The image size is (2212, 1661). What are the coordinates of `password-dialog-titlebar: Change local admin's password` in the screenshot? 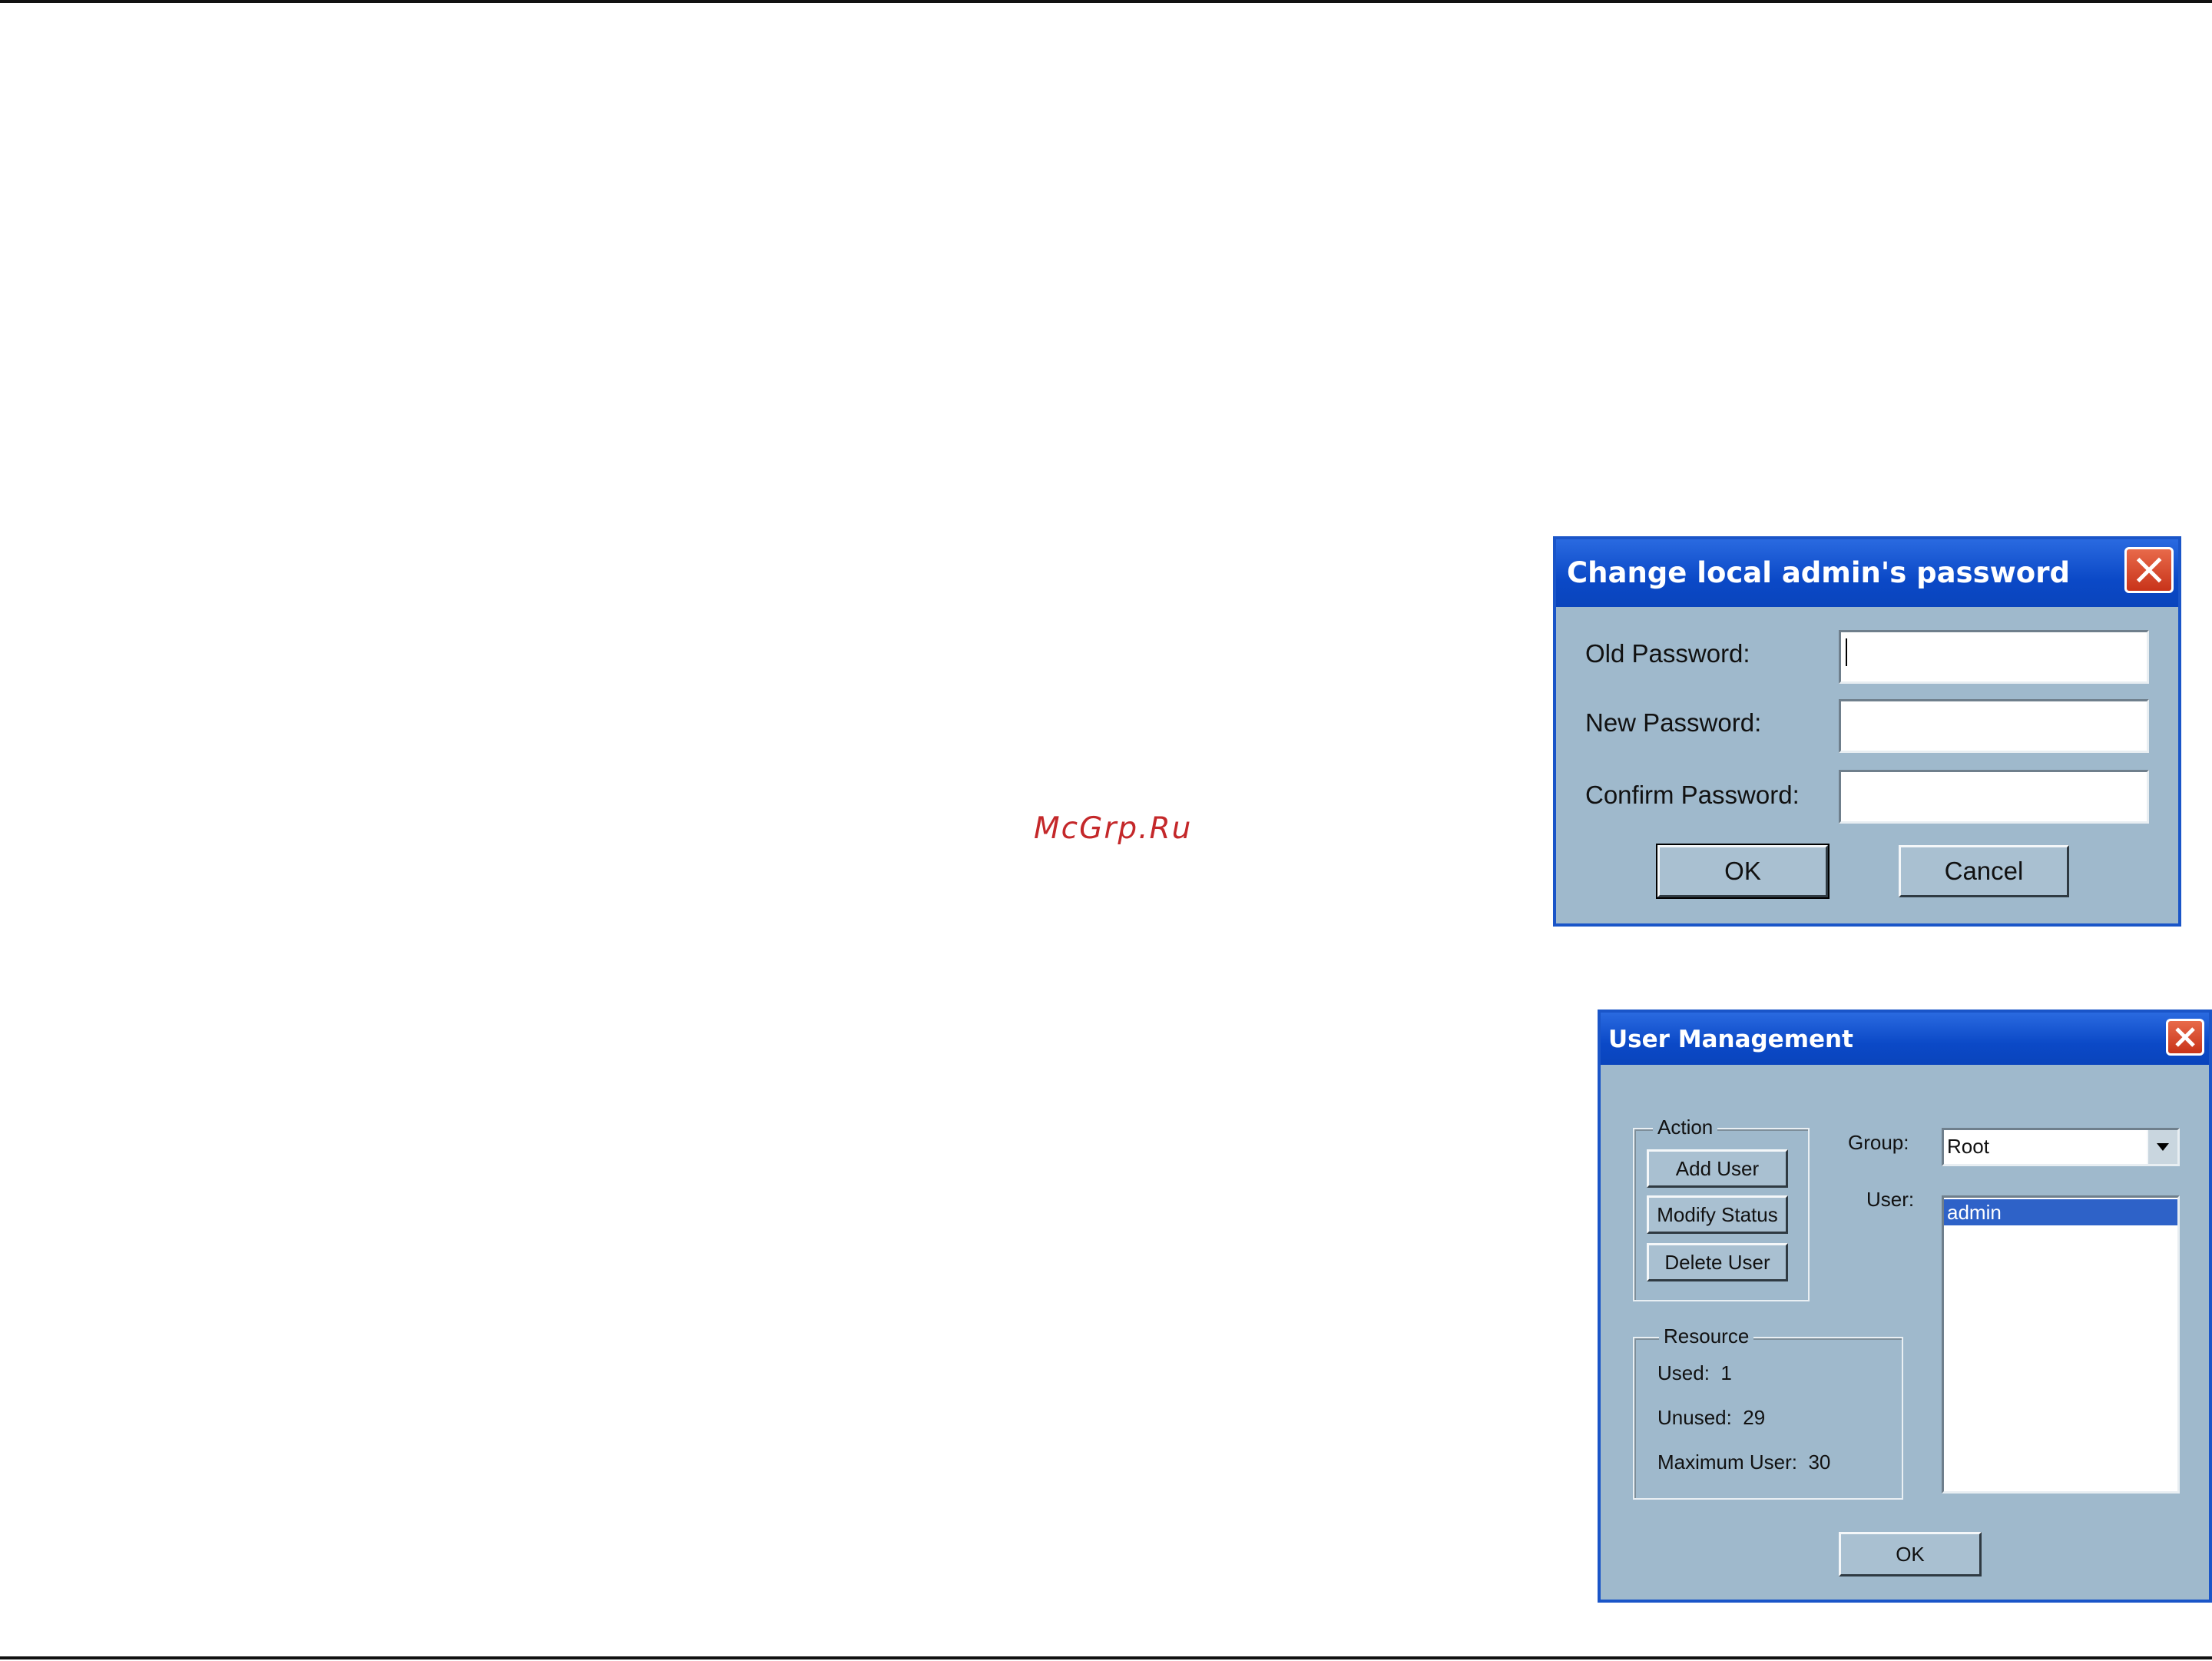 It's located at (1867, 573).